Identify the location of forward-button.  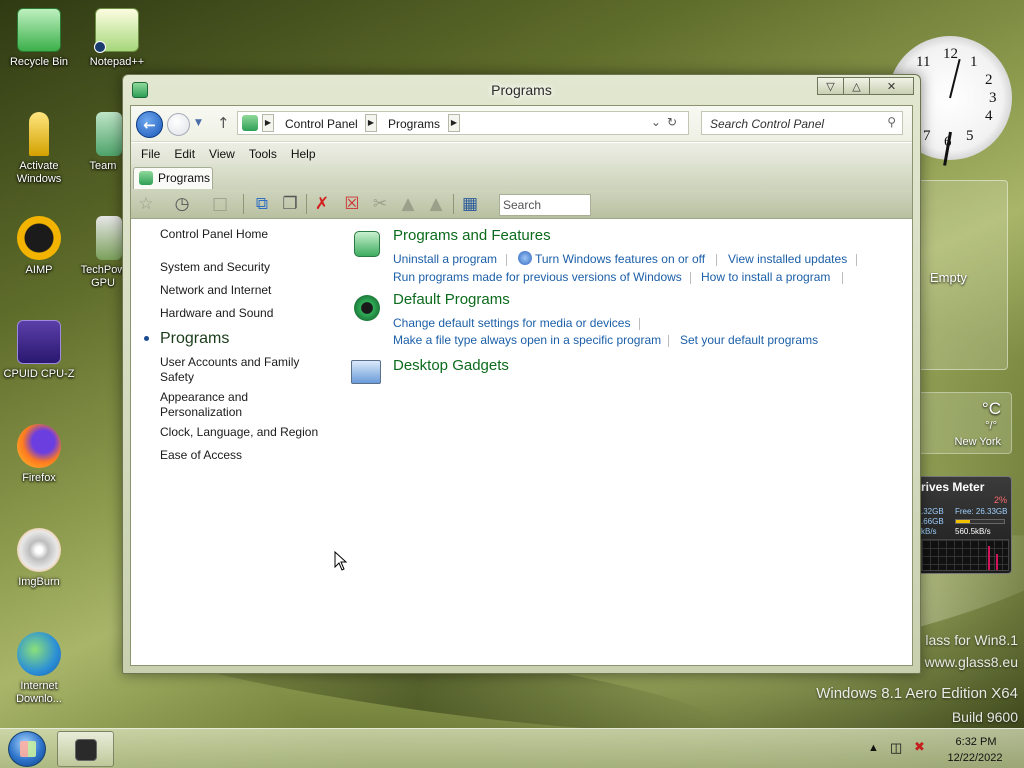
(178, 124).